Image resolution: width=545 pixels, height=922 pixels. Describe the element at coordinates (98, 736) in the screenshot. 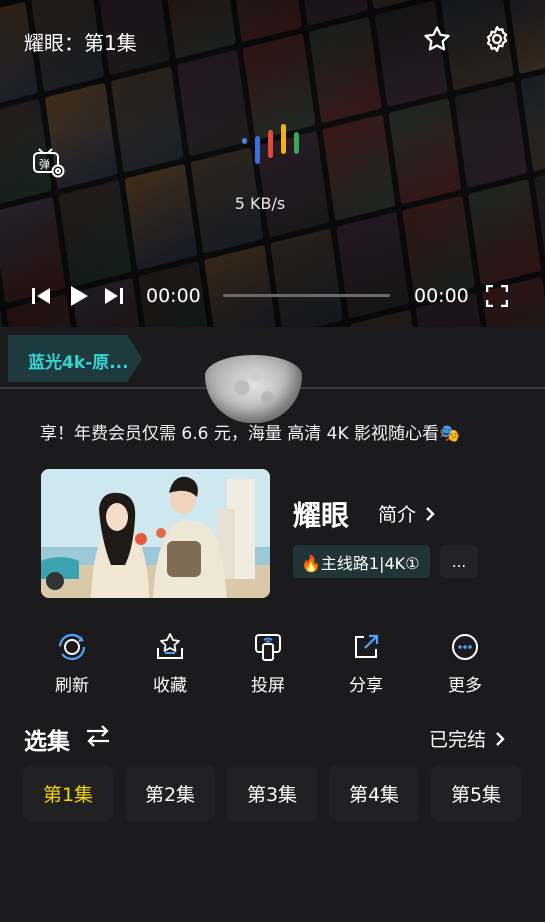

I see `sort-swap-icon` at that location.